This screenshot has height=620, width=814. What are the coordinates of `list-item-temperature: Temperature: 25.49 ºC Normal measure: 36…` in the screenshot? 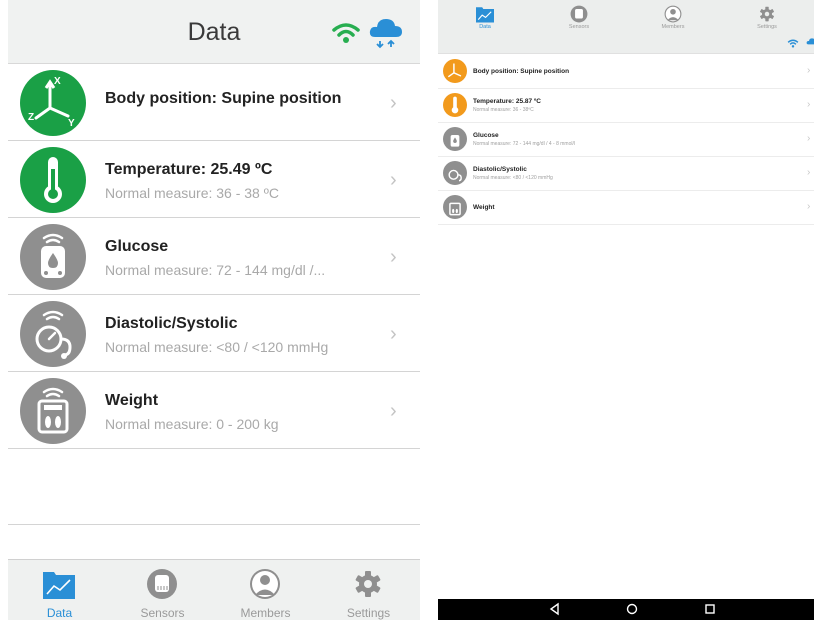 It's located at (214, 179).